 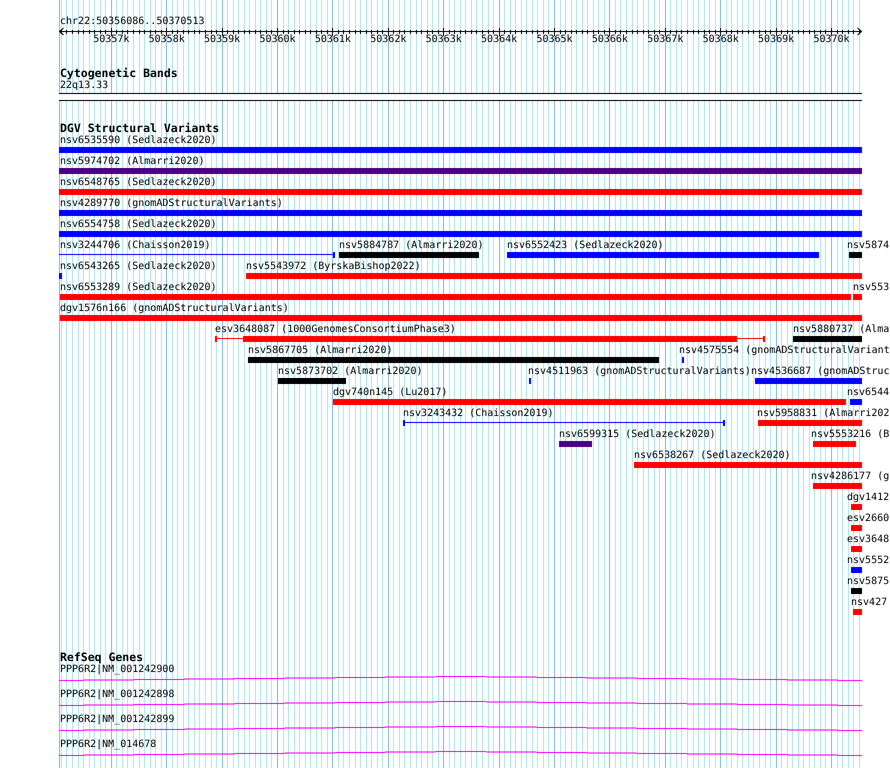 What do you see at coordinates (333, 266) in the screenshot?
I see `variant-label: nsv5543972 (ByrskaBishop2022)` at bounding box center [333, 266].